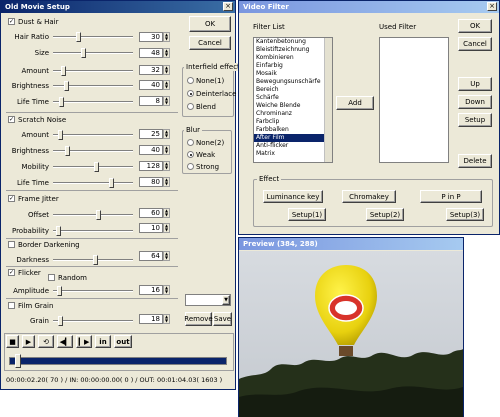 Image resolution: width=500 pixels, height=417 pixels. Describe the element at coordinates (63, 71) in the screenshot. I see `amount-thumb` at that location.